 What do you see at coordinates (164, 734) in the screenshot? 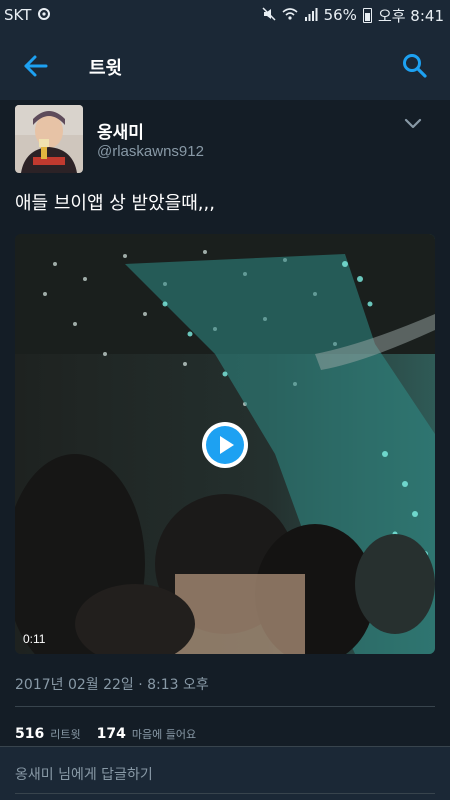
I see `like-label: 마음에 들어요` at bounding box center [164, 734].